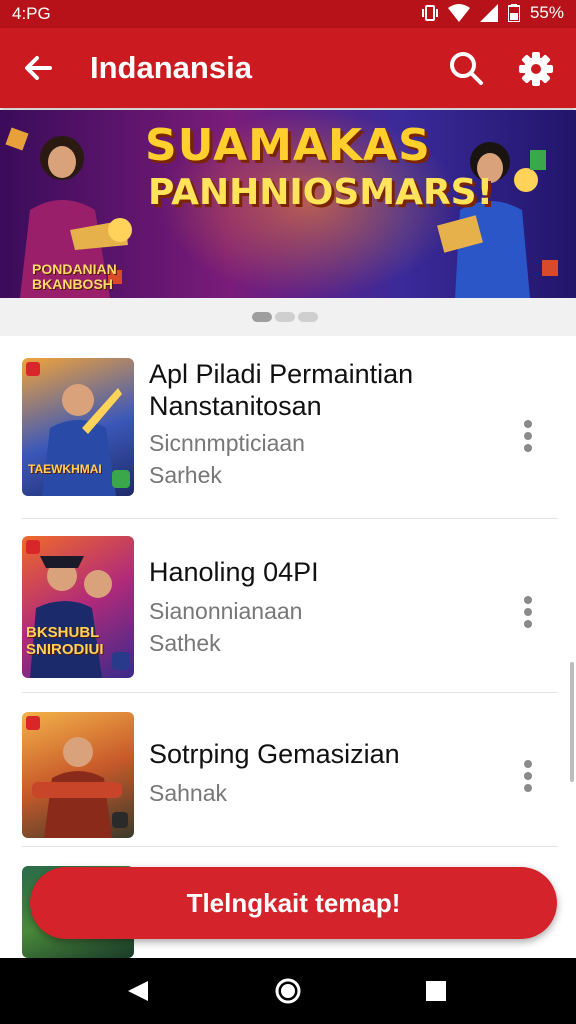 Image resolution: width=576 pixels, height=1024 pixels. What do you see at coordinates (293, 903) in the screenshot?
I see `primary-action-button: Tlelngkait temap!` at bounding box center [293, 903].